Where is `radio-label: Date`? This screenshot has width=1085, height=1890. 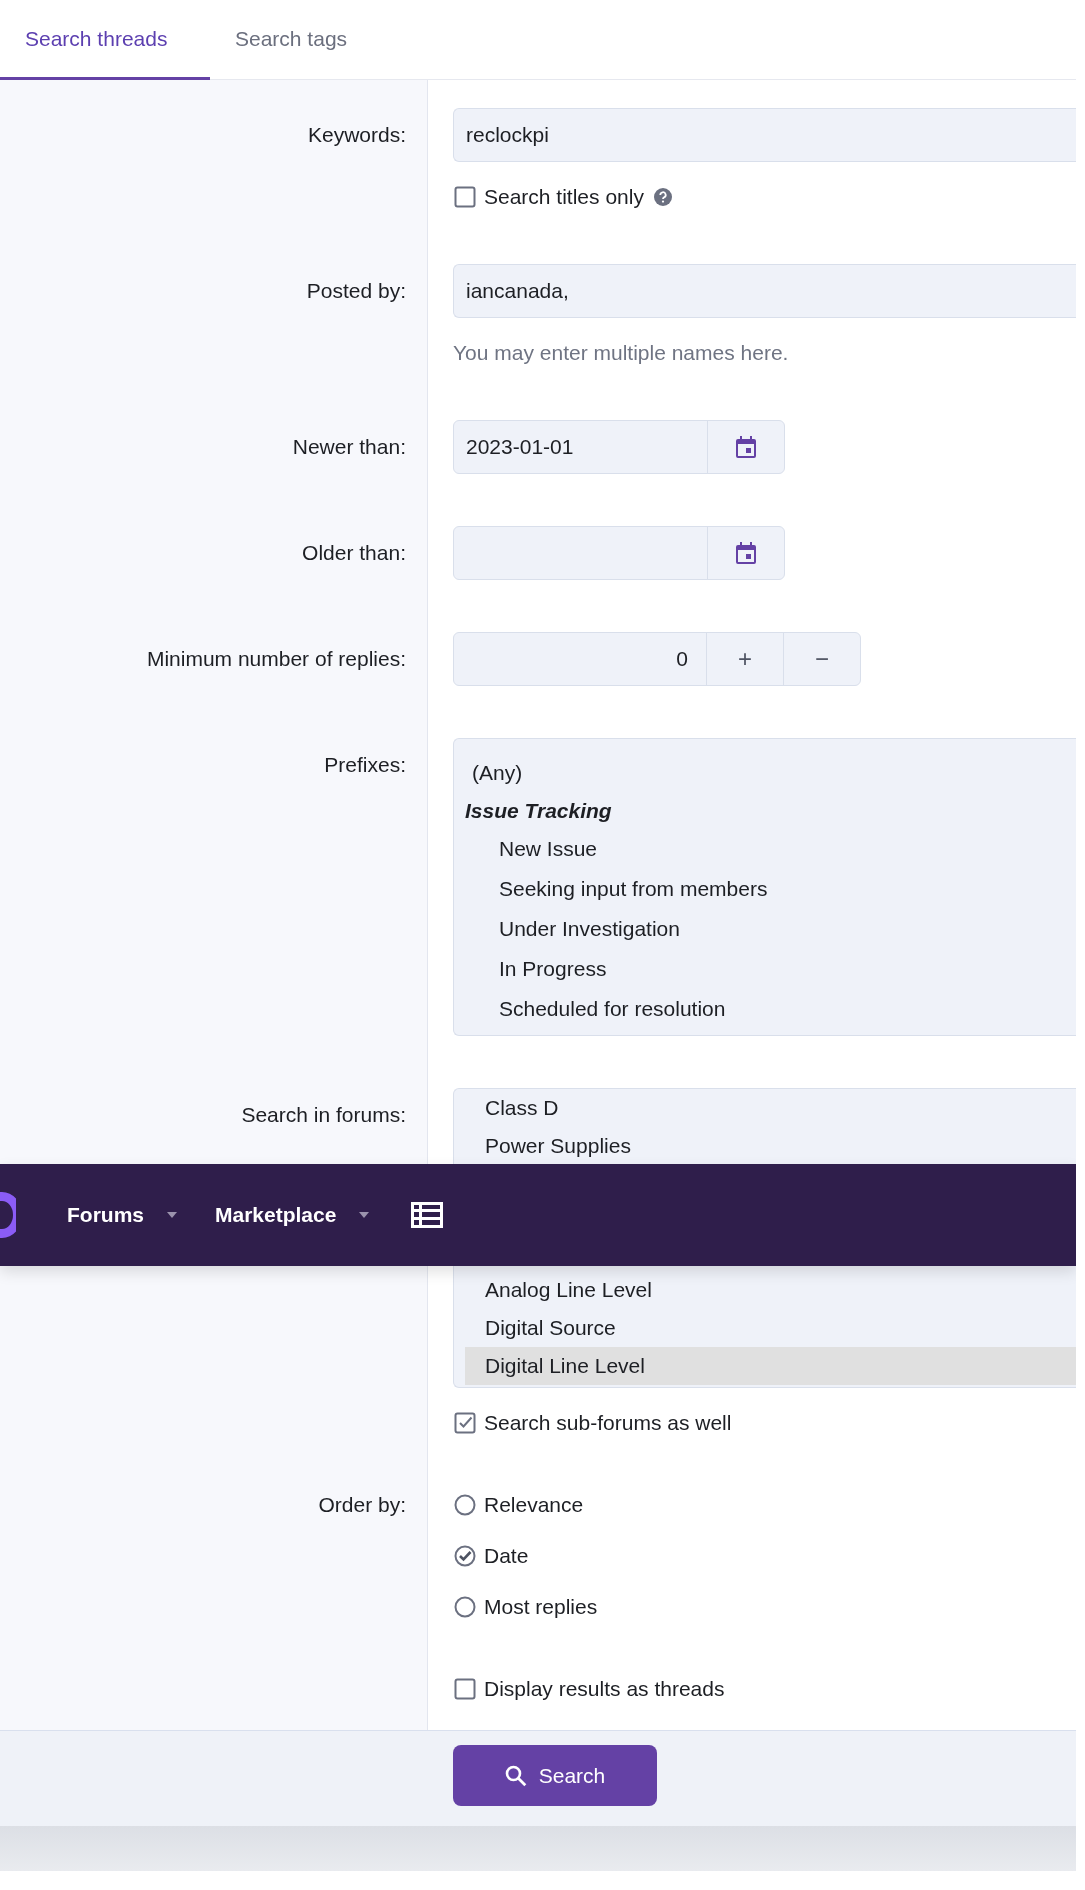
radio-label: Date is located at coordinates (506, 1556).